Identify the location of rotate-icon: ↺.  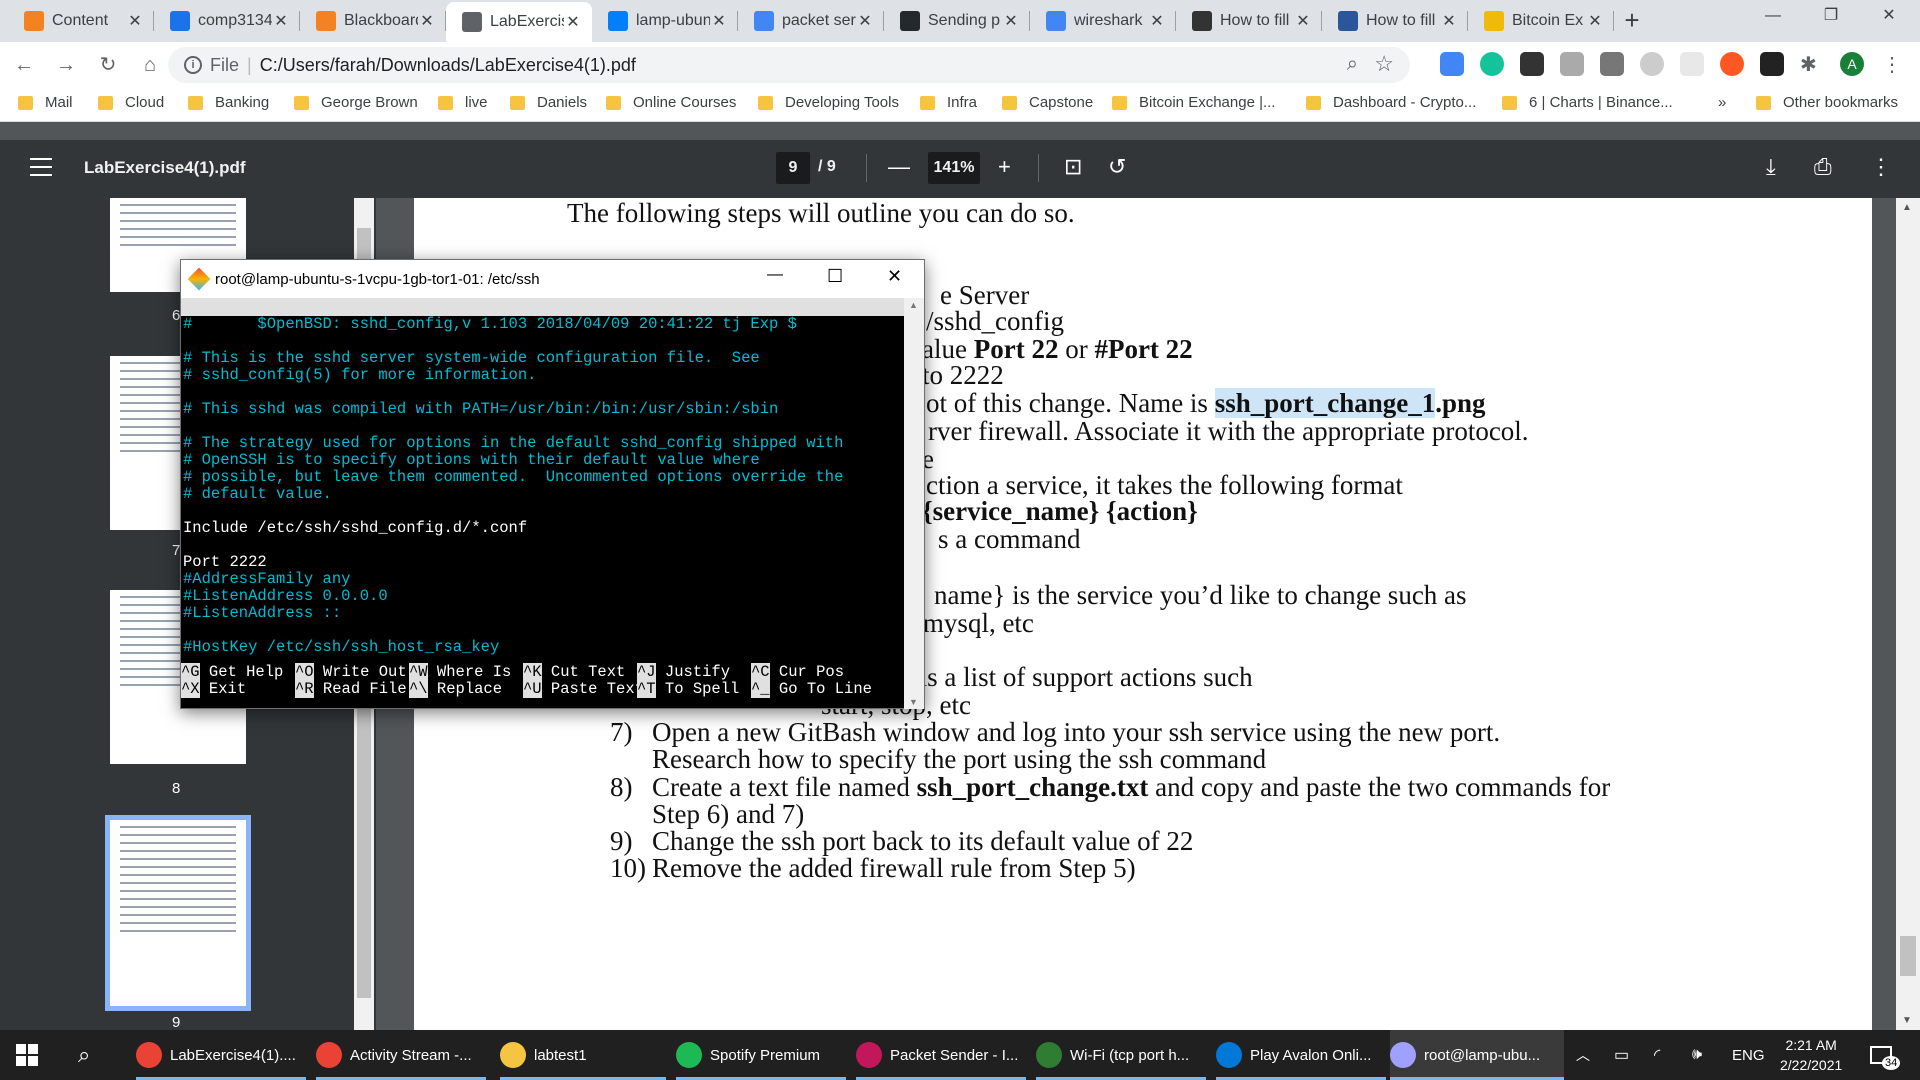
(1117, 167).